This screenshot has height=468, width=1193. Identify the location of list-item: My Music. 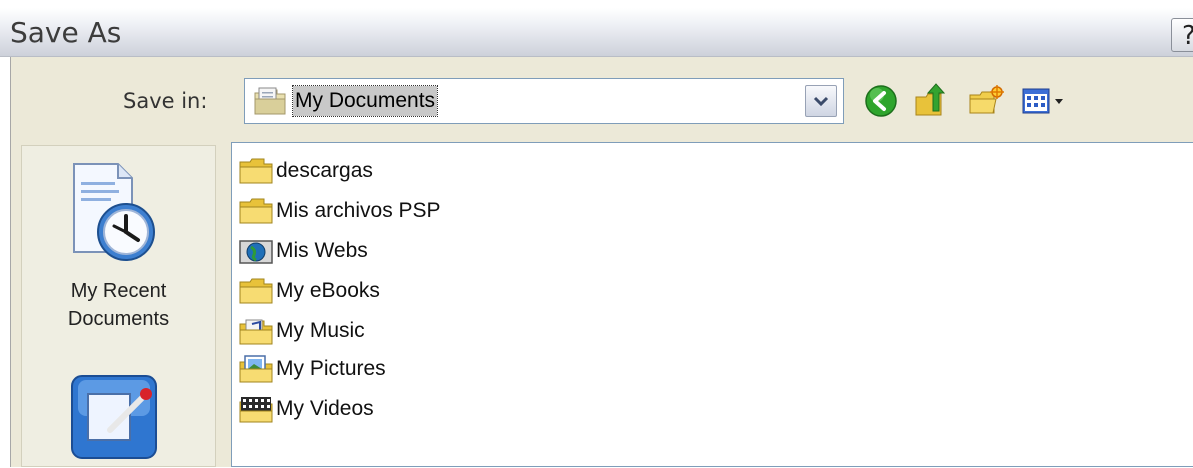
(301, 331).